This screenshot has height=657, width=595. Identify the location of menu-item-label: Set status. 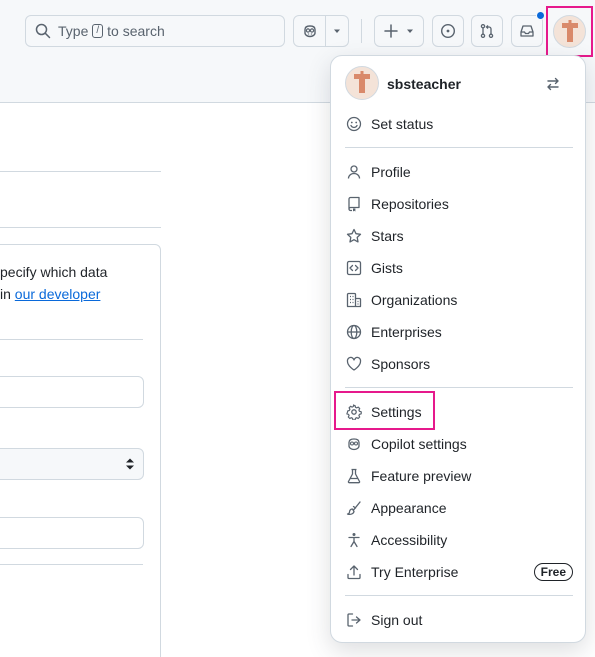
(402, 124).